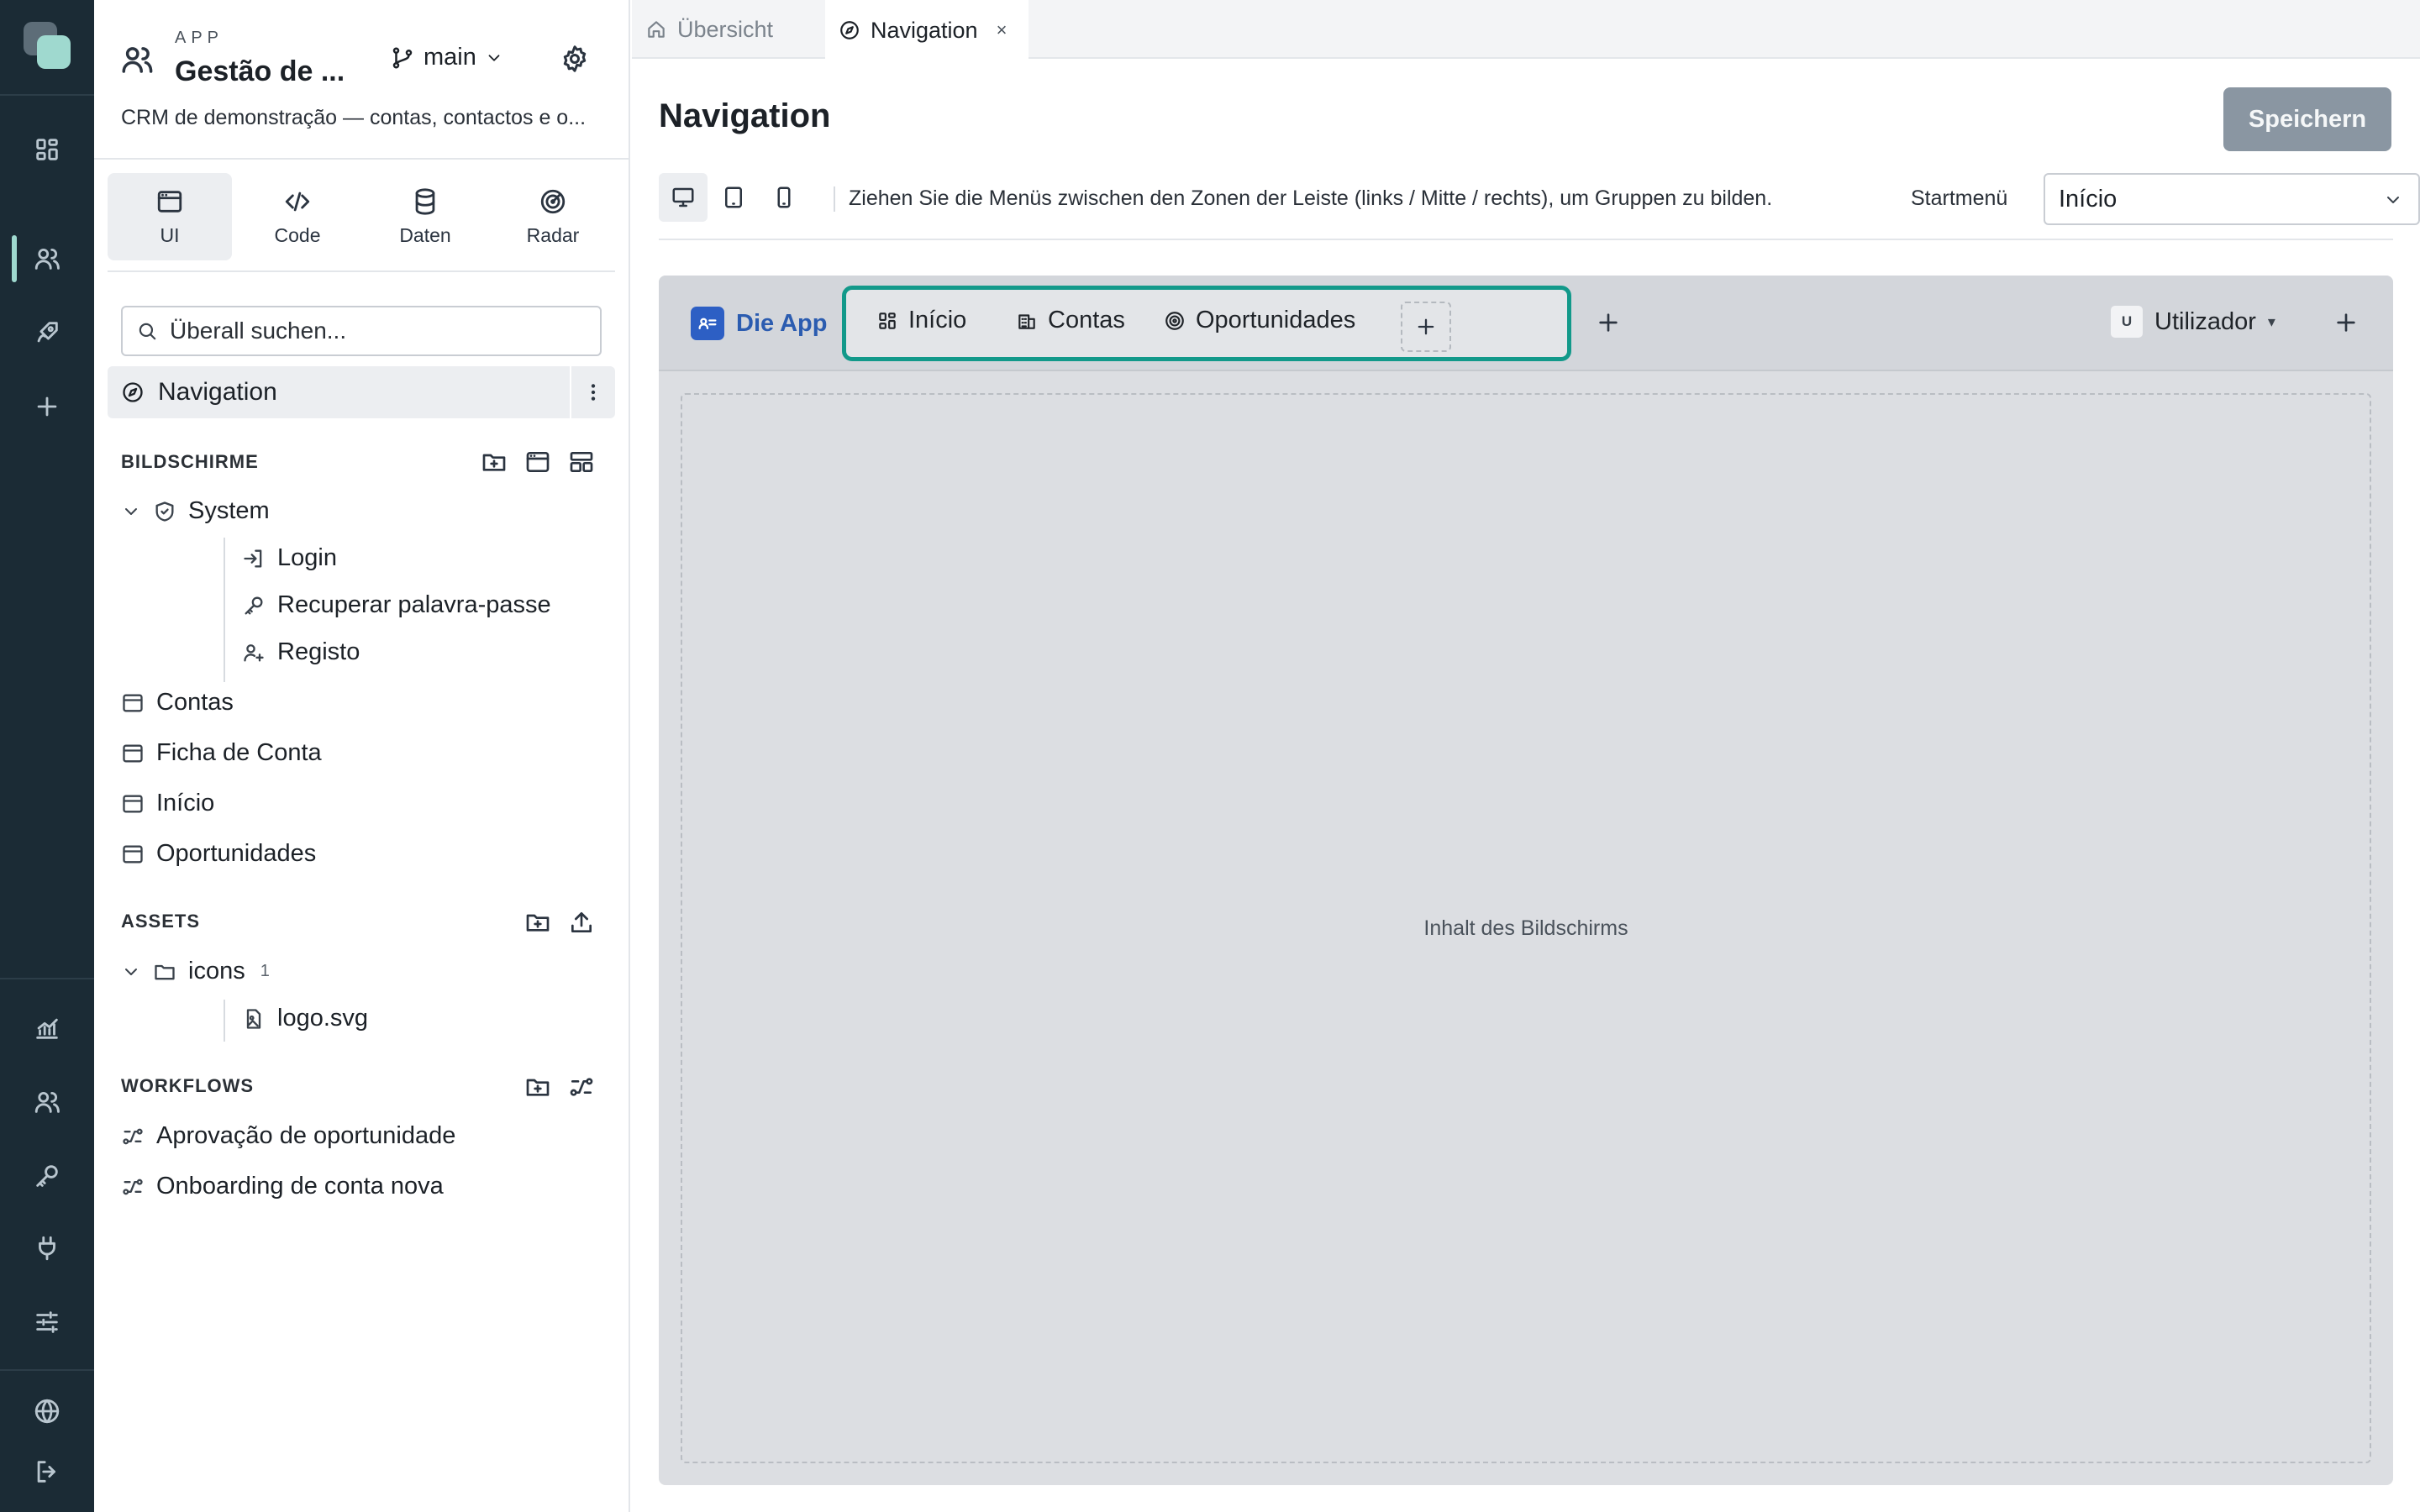  What do you see at coordinates (167, 803) in the screenshot?
I see `tree-item-inicio: Início` at bounding box center [167, 803].